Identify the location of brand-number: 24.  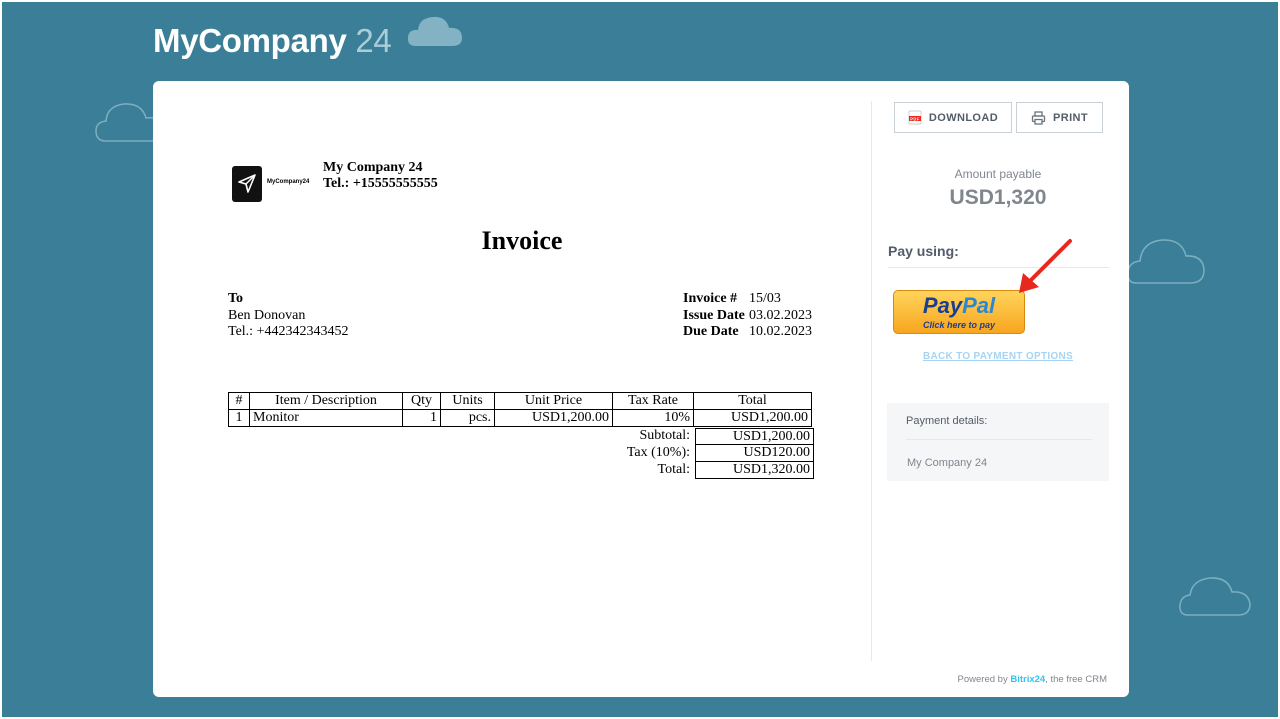
(373, 40).